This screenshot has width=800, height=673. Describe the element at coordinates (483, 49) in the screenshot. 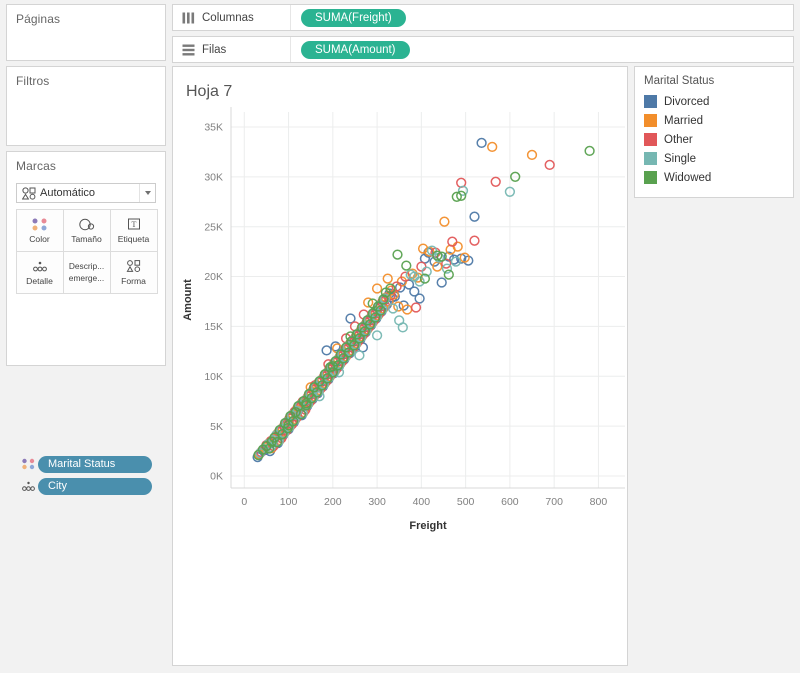

I see `rows-shelf: Filas SUMA(Amount)` at that location.